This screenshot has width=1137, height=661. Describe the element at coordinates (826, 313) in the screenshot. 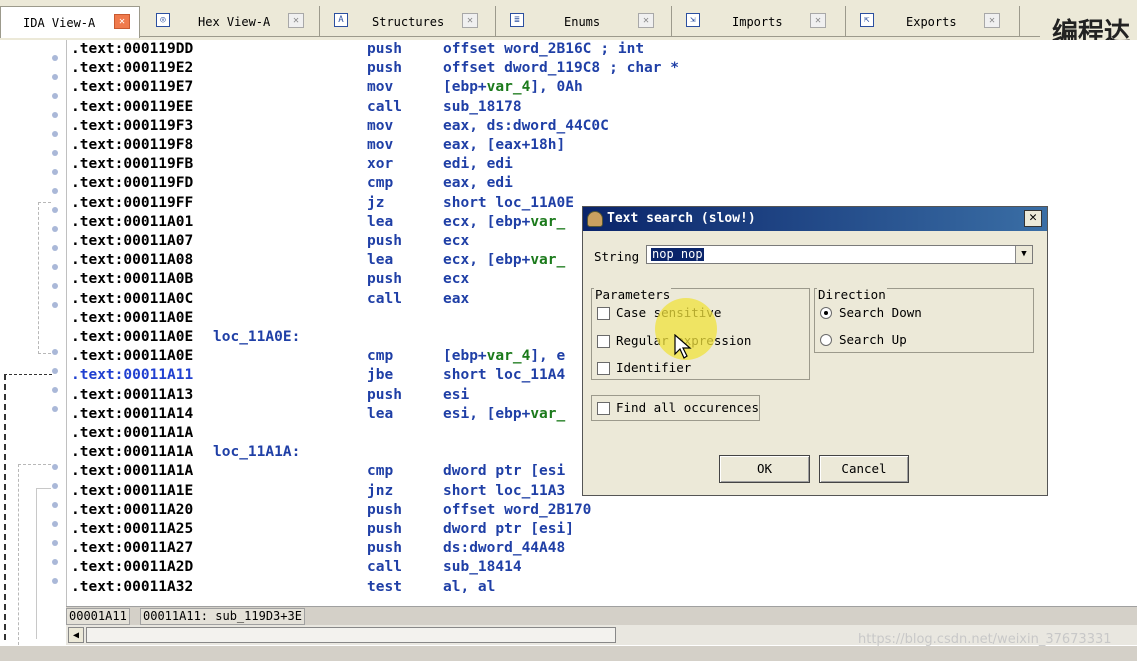

I see `search-down-radio` at that location.